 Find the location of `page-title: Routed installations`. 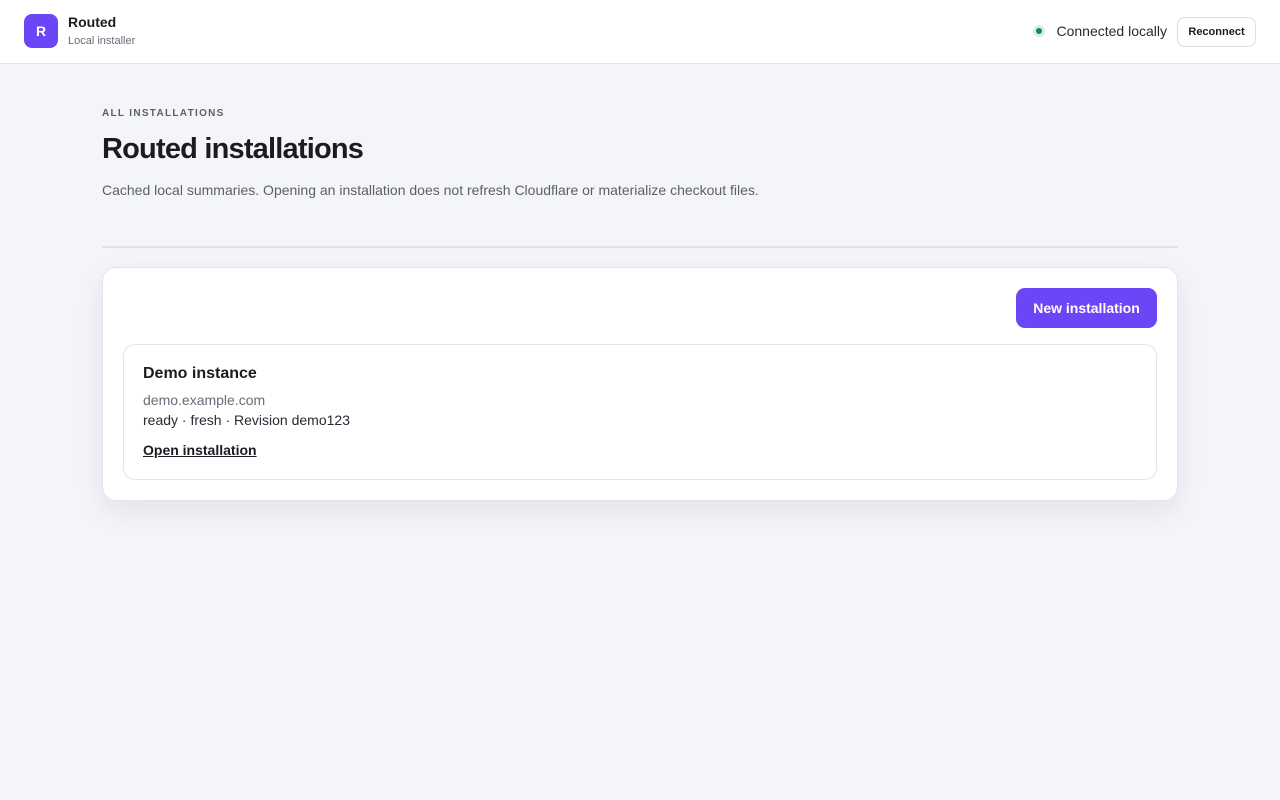

page-title: Routed installations is located at coordinates (233, 149).